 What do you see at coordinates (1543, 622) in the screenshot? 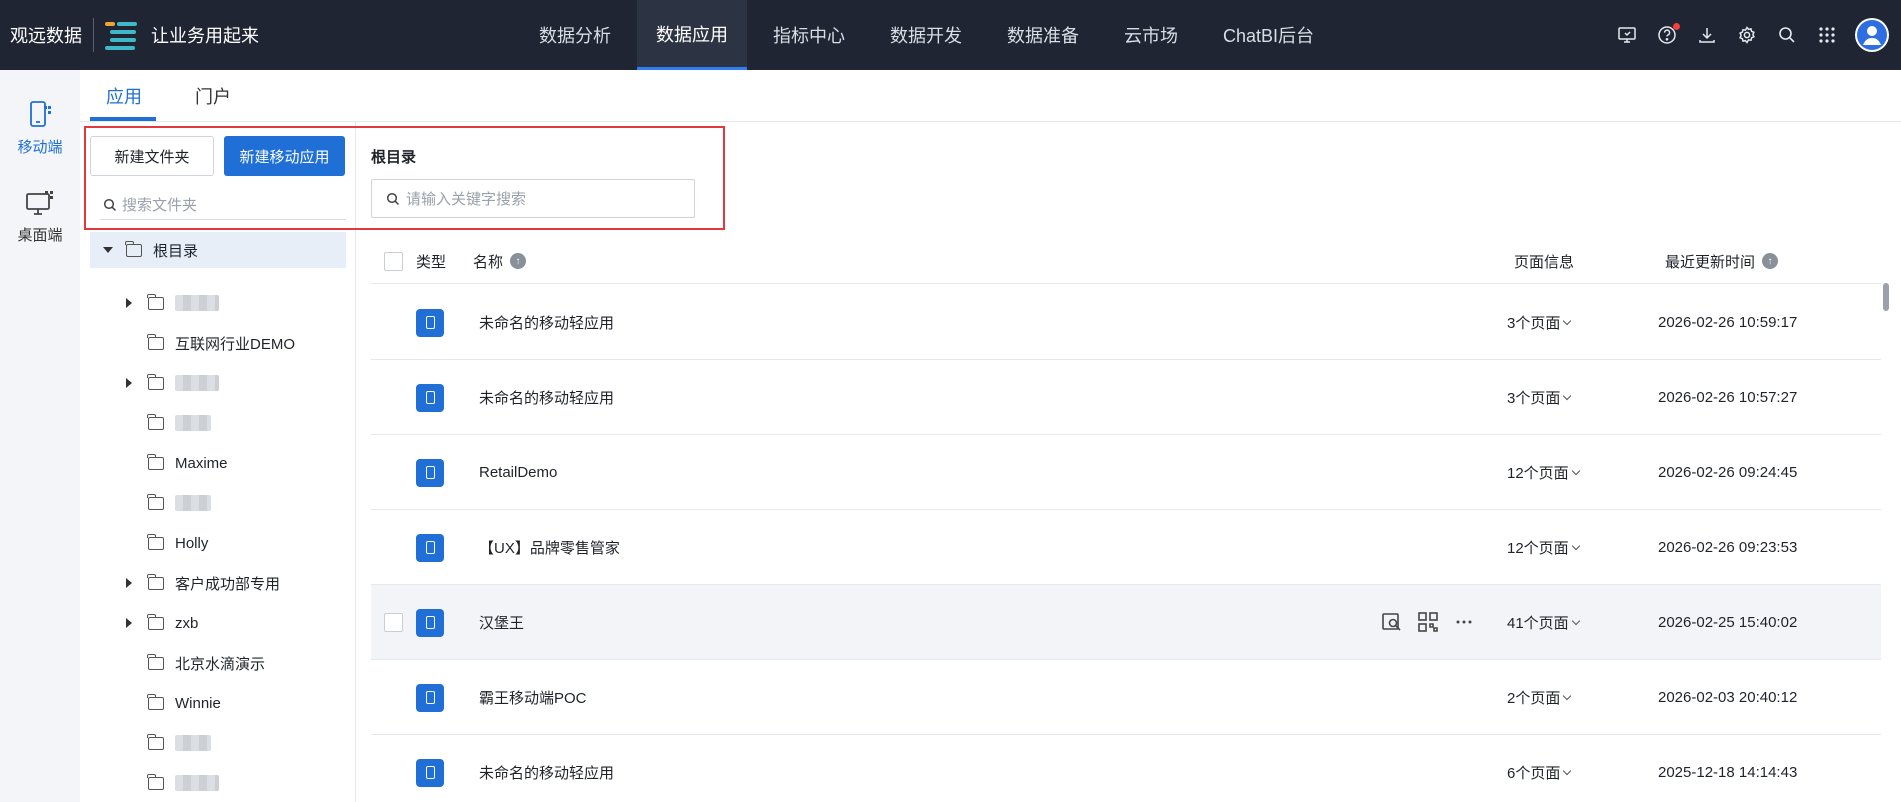
I see `page-info-dropdown: 41个页面` at bounding box center [1543, 622].